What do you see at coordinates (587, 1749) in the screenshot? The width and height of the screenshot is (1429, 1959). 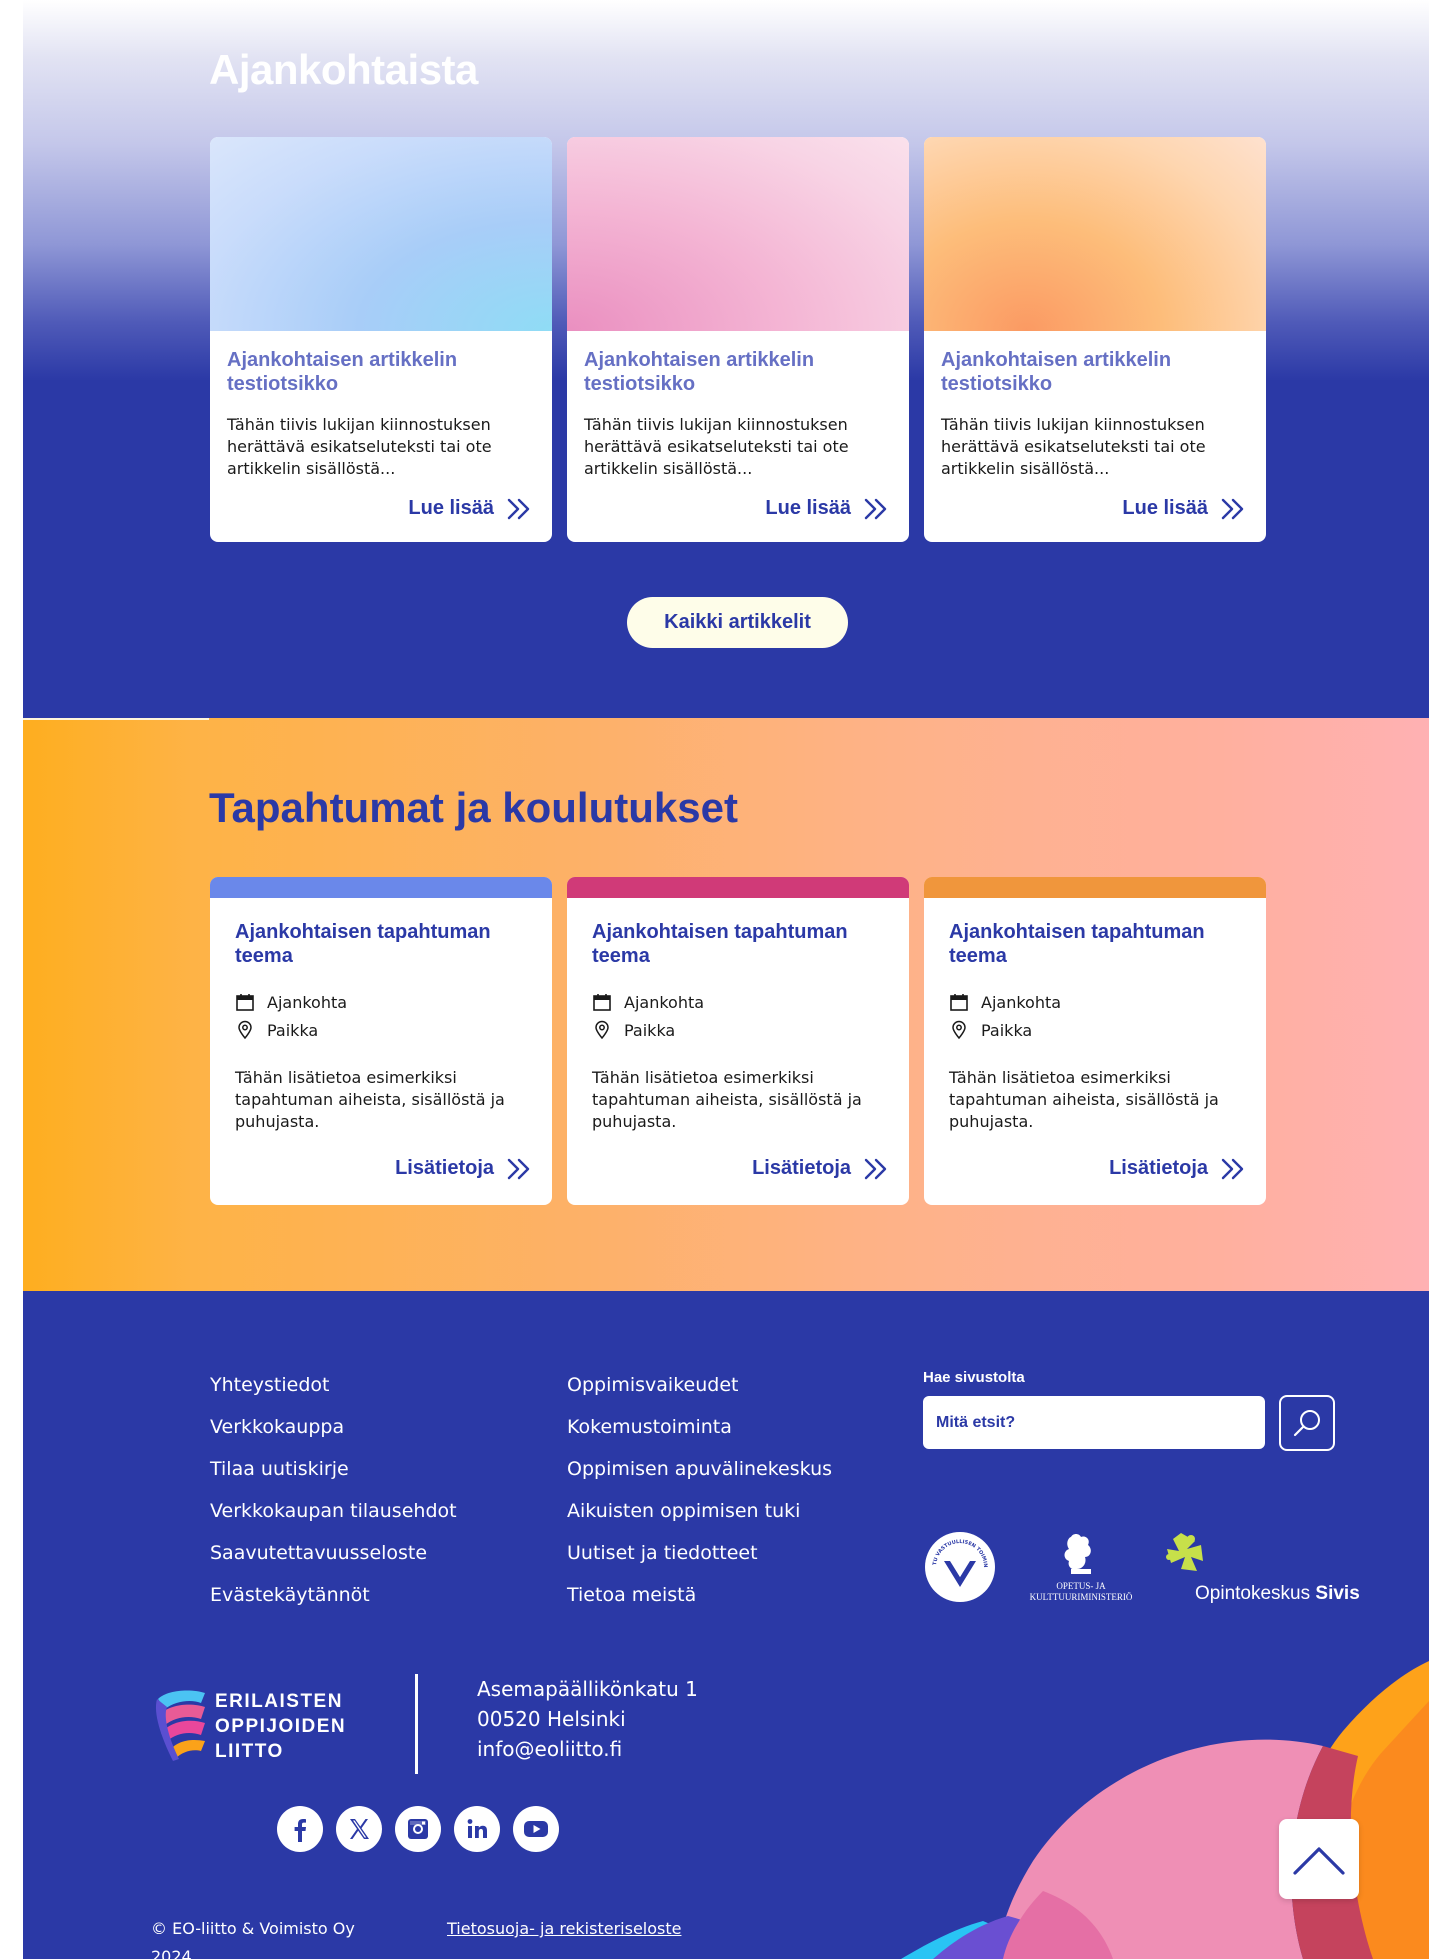 I see `address-email: info@eoliitto.fi` at bounding box center [587, 1749].